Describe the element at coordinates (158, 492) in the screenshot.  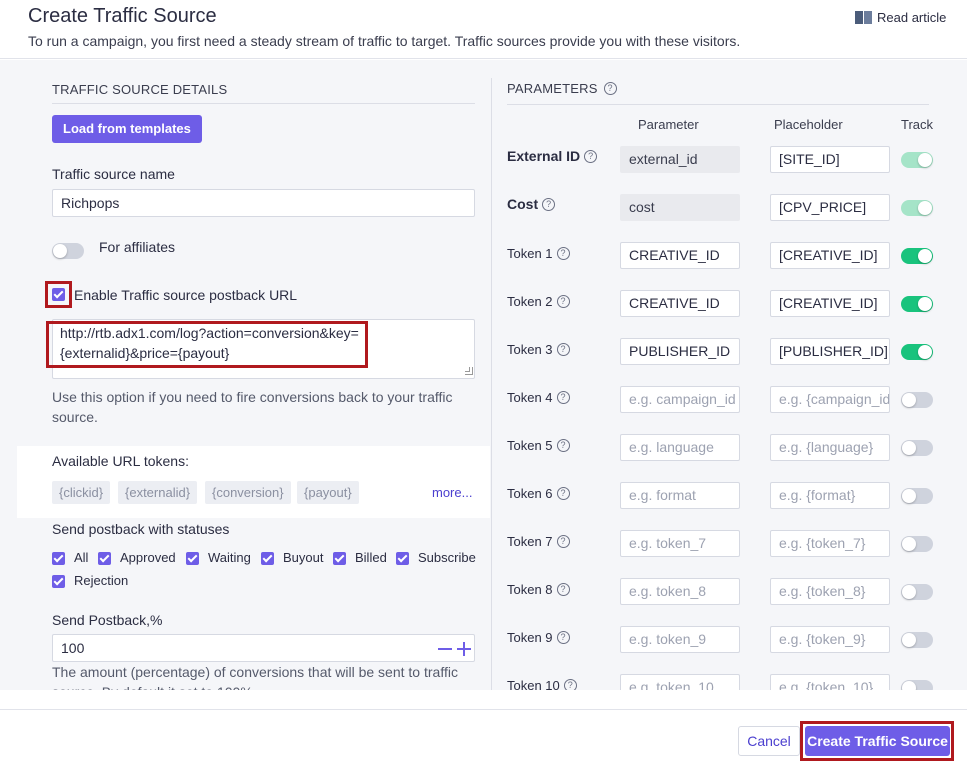
I see `token-chip: {externalid}` at that location.